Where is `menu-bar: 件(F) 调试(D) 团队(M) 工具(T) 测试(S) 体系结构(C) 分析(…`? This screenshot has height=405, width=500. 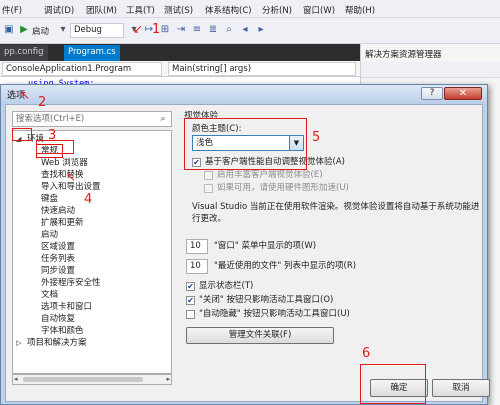 menu-bar: 件(F) 调试(D) 团队(M) 工具(T) 测试(S) 体系结构(C) 分析(… is located at coordinates (250, 9).